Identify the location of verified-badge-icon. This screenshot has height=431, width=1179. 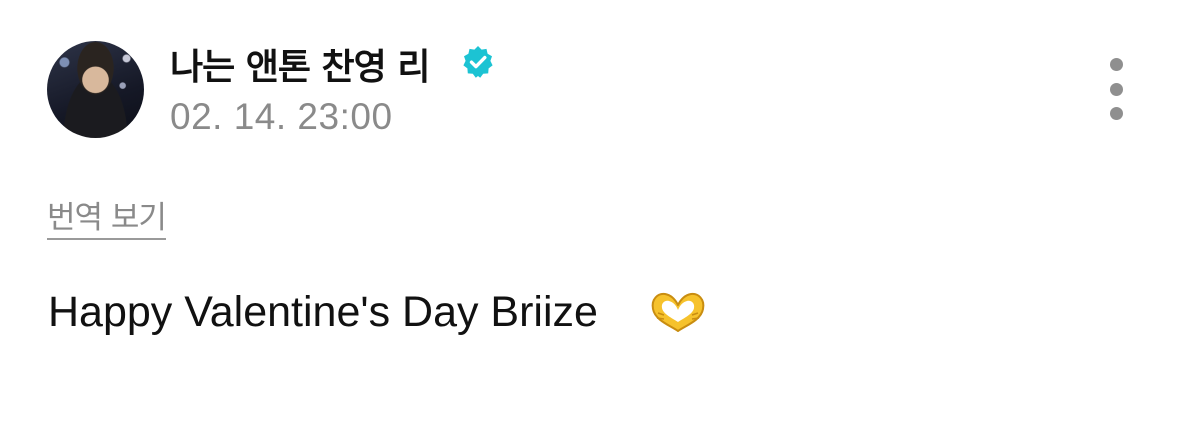
(478, 62).